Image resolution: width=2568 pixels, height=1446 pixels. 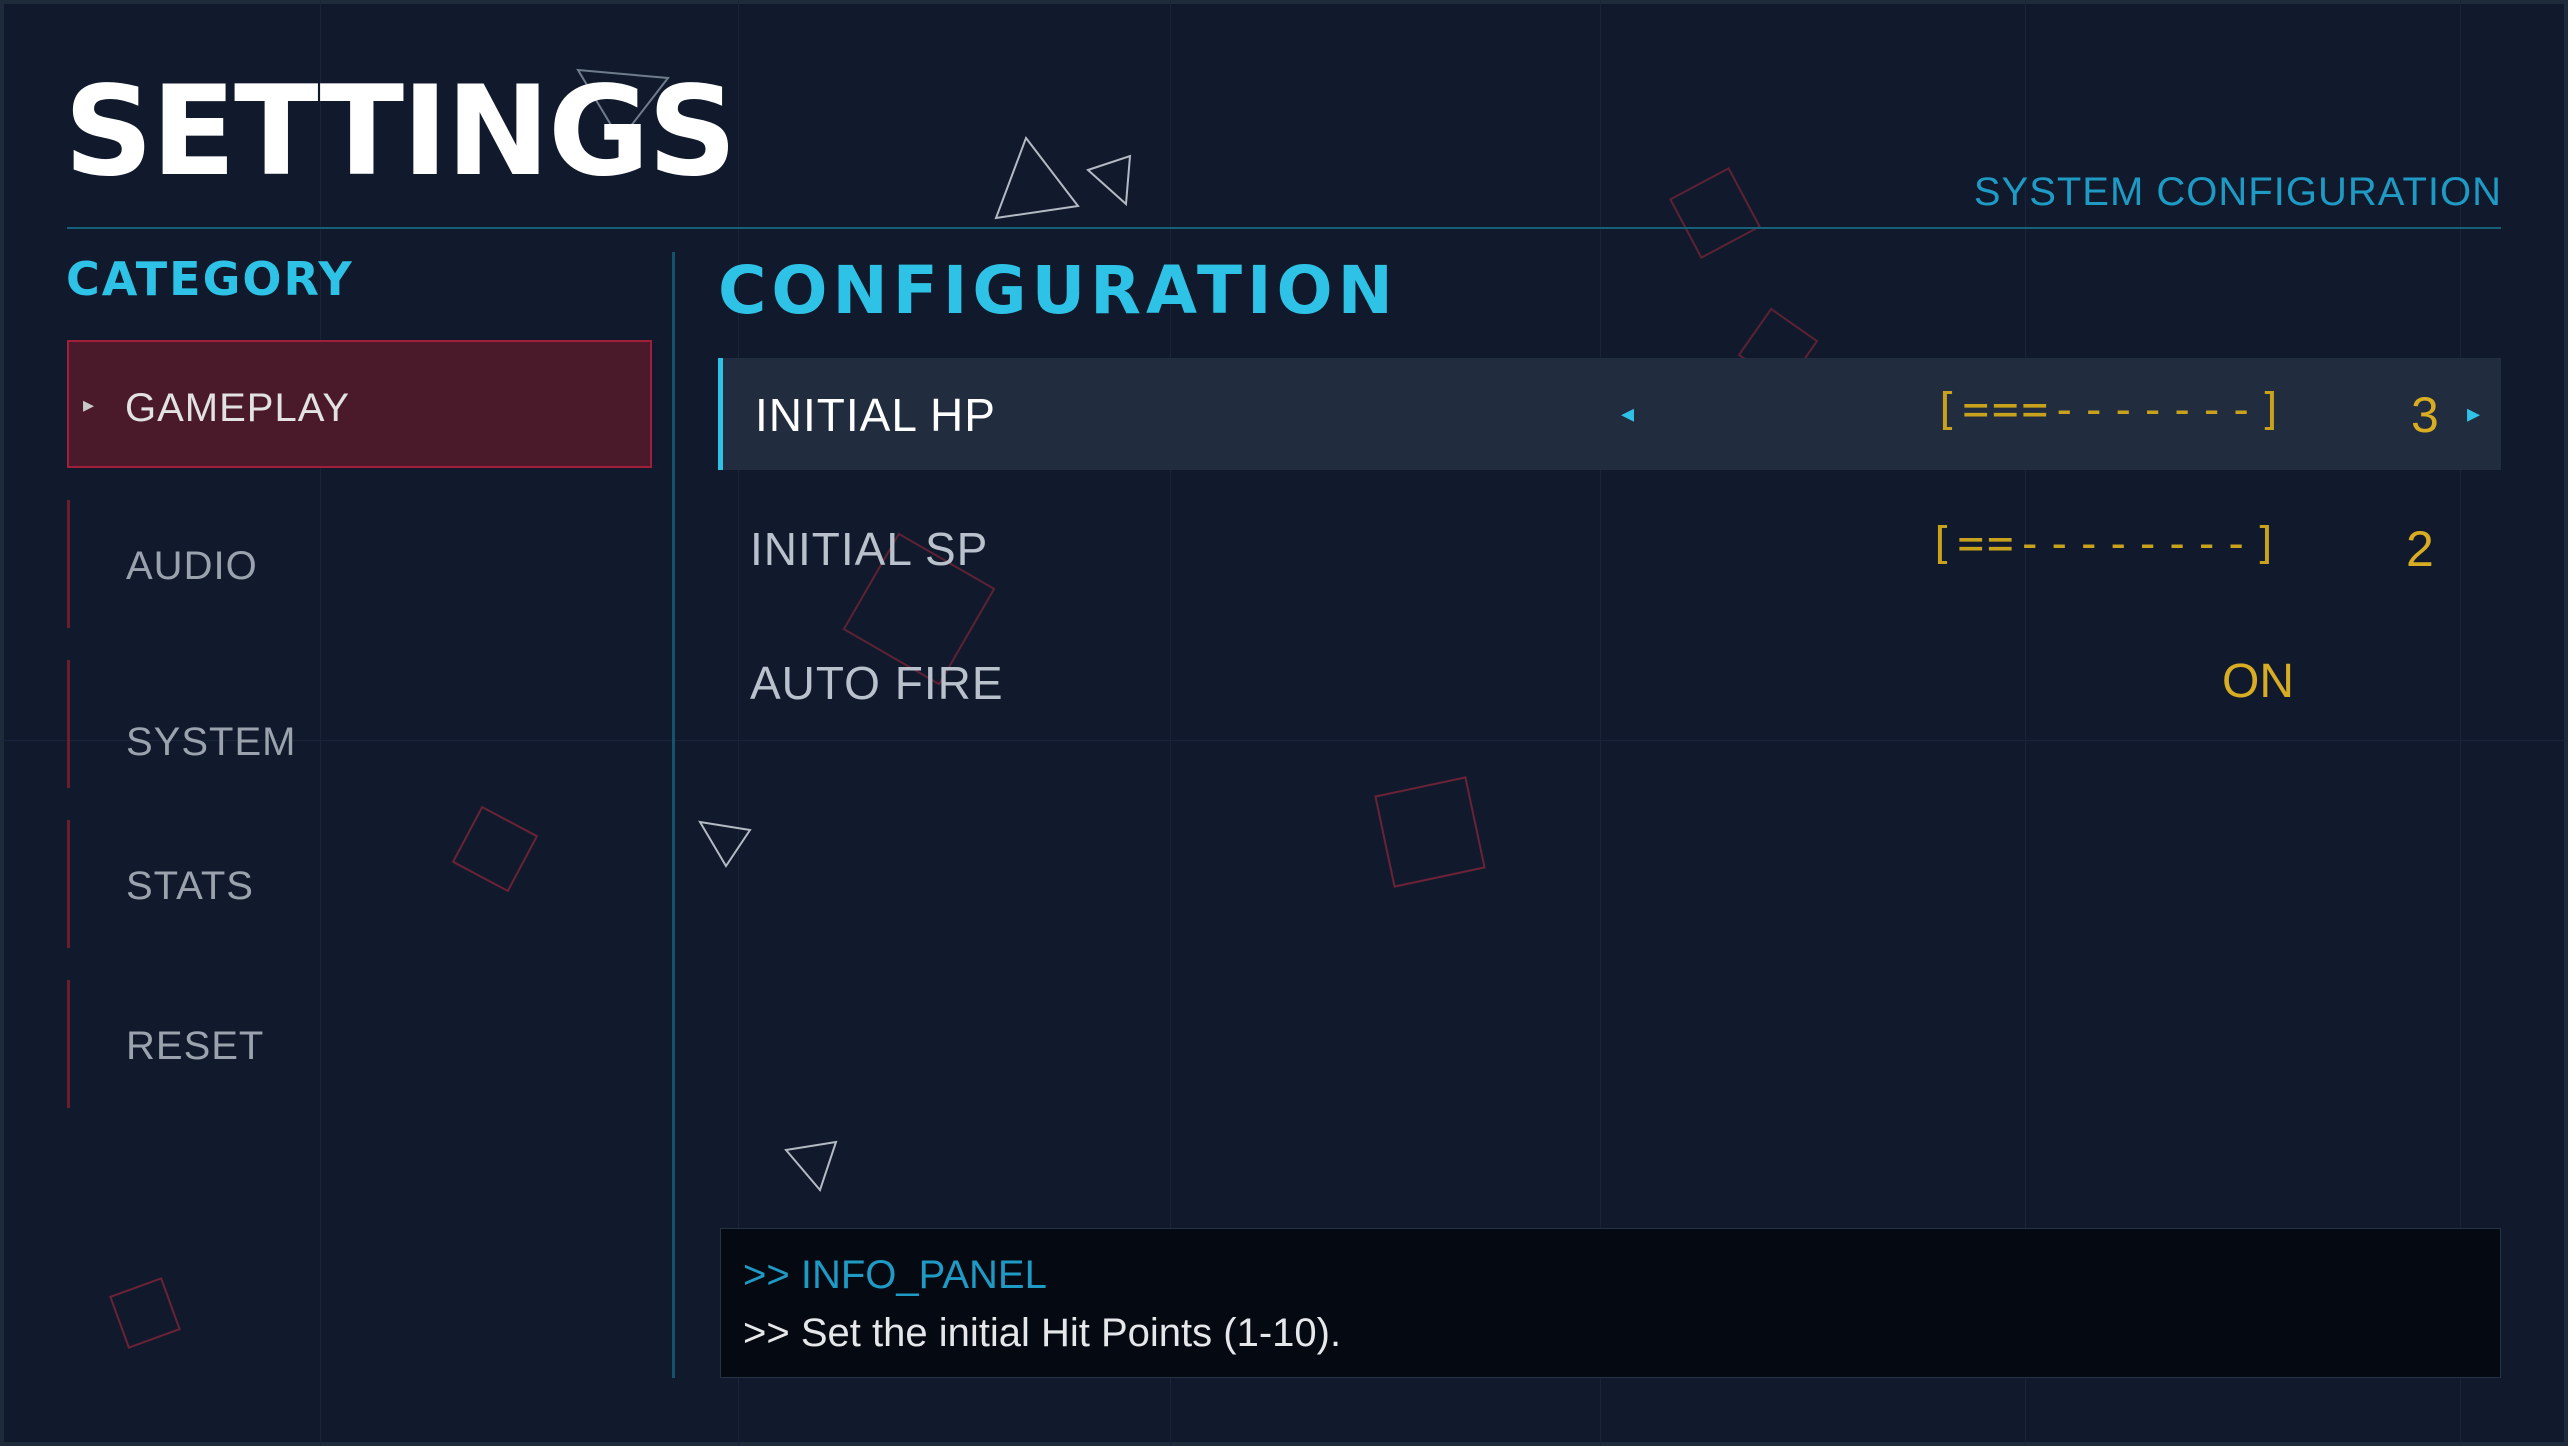 What do you see at coordinates (1609, 682) in the screenshot?
I see `setting-row-auto-fire: AUTO FIRE ON` at bounding box center [1609, 682].